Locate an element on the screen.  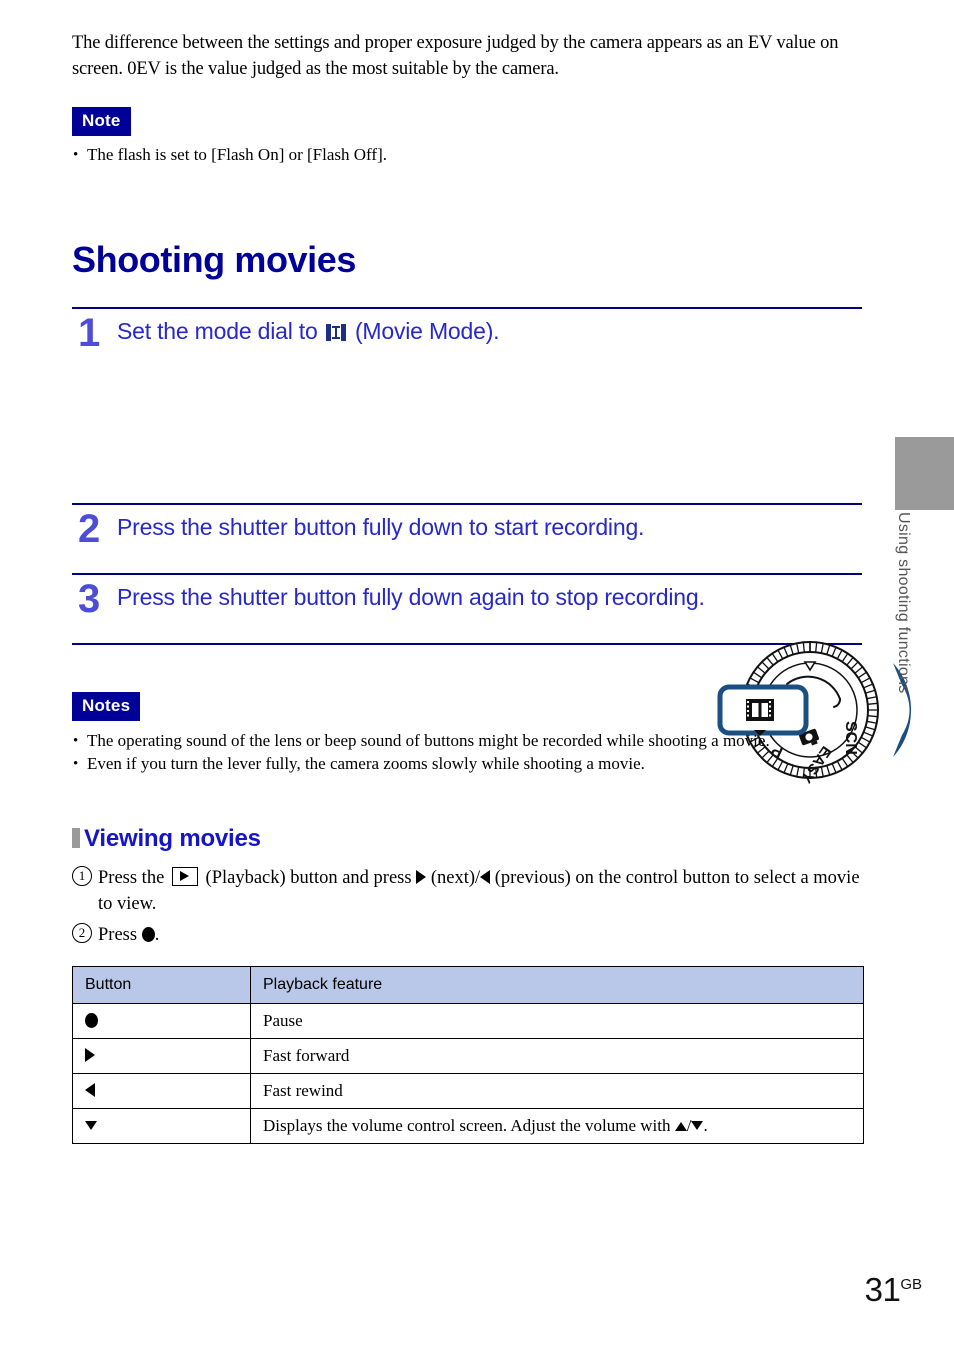
note-badge-container: Note is located at coordinates (468, 121).